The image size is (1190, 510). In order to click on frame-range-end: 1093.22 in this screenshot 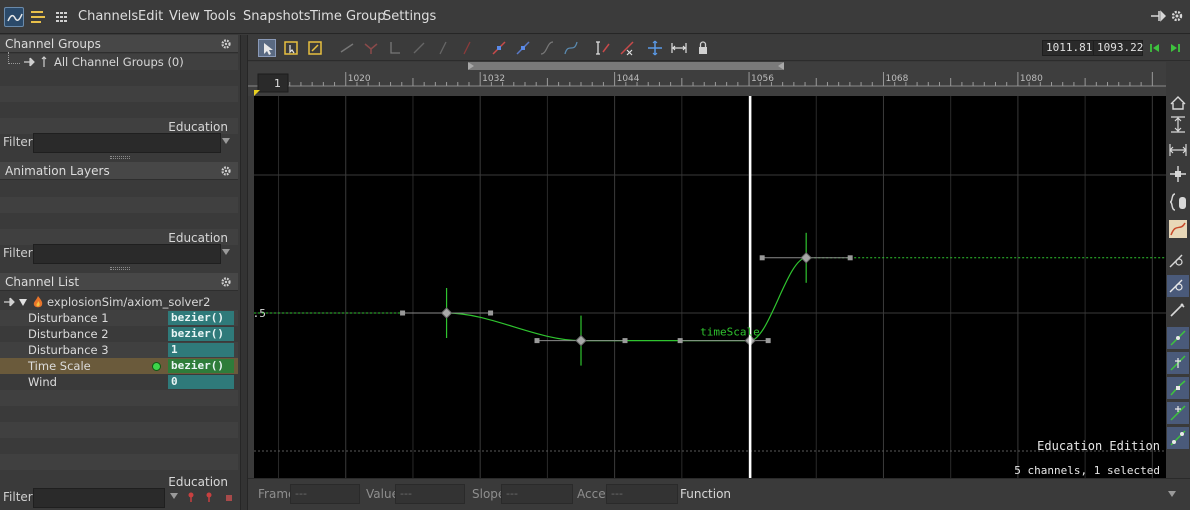, I will do `click(1118, 48)`.